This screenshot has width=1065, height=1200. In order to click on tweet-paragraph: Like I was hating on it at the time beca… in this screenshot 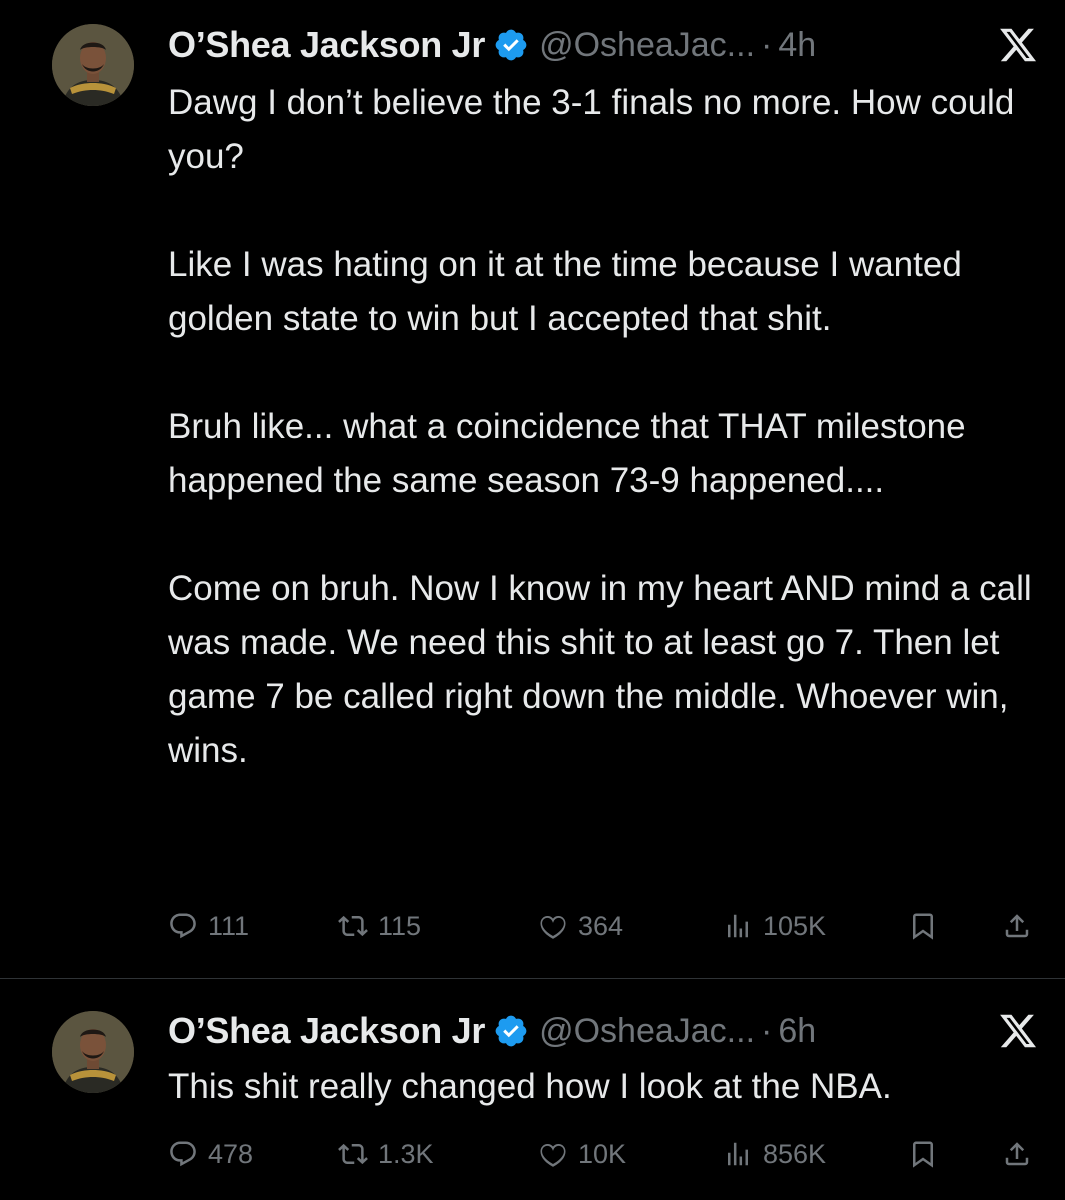, I will do `click(565, 291)`.